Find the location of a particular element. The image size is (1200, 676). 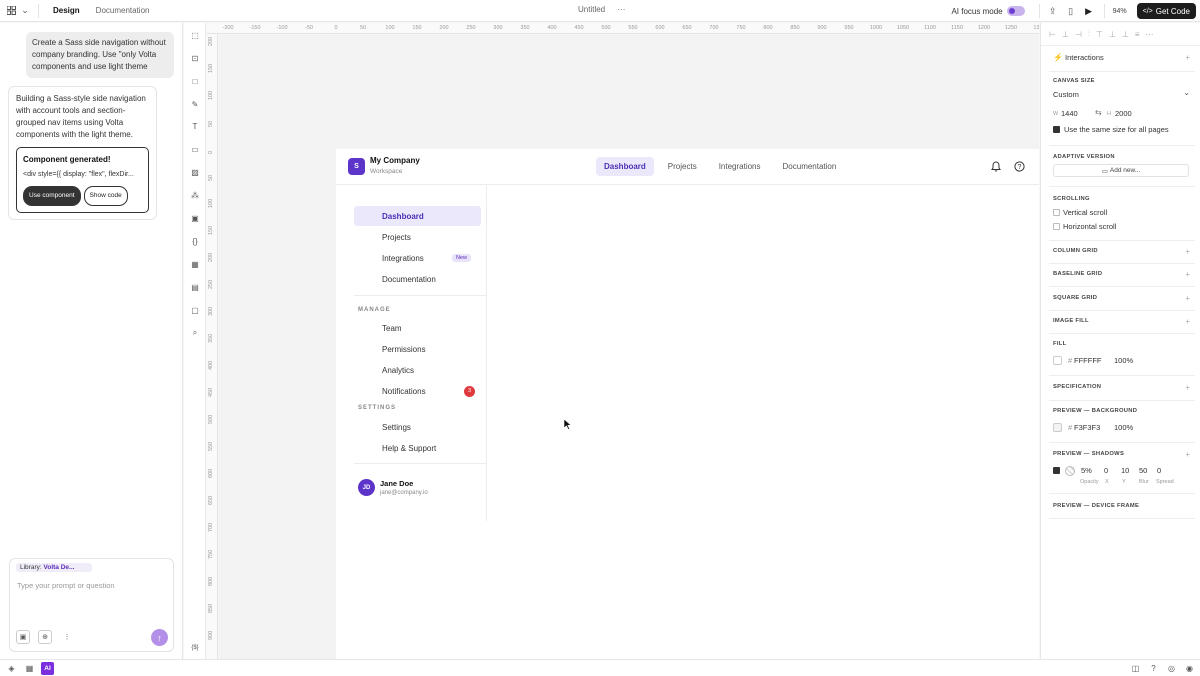

align-center-icon: ⊥ is located at coordinates (1065, 34).